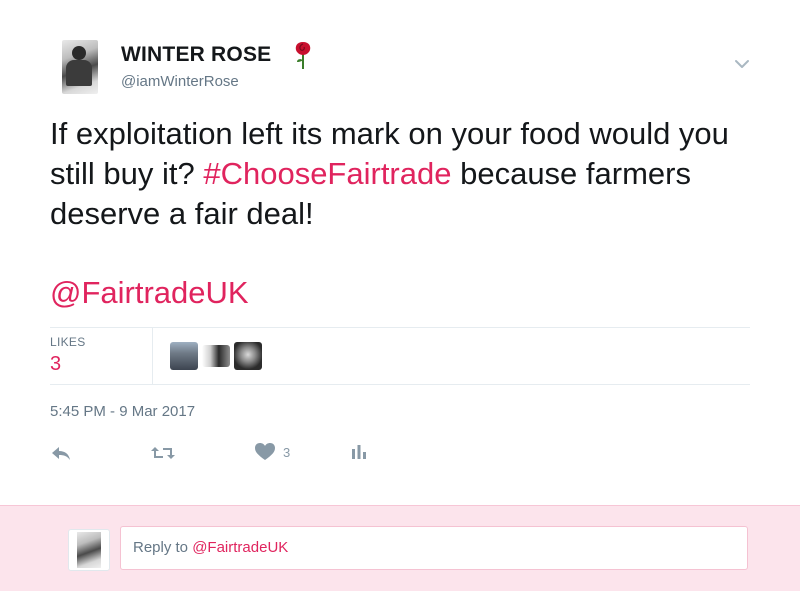 This screenshot has width=800, height=591. I want to click on like-button: 3, so click(272, 452).